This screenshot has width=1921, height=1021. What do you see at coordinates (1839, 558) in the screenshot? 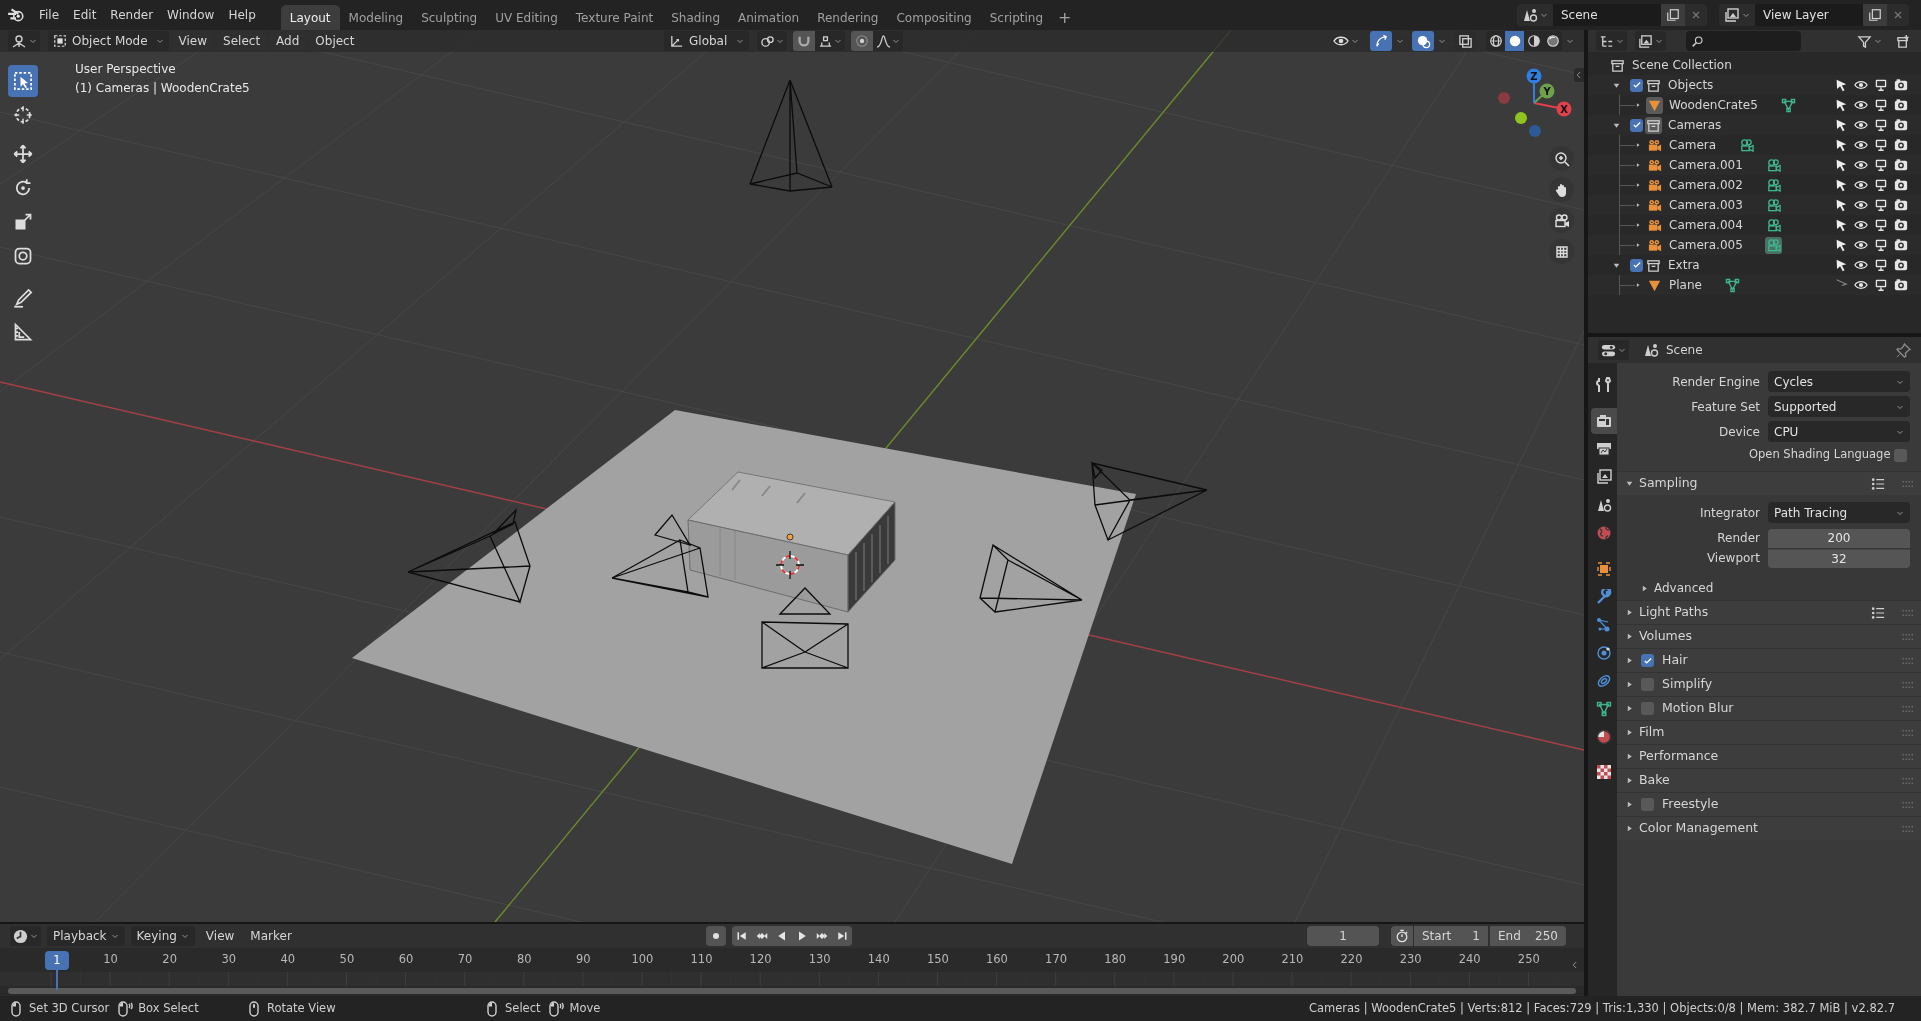
I see `number-field: 32` at bounding box center [1839, 558].